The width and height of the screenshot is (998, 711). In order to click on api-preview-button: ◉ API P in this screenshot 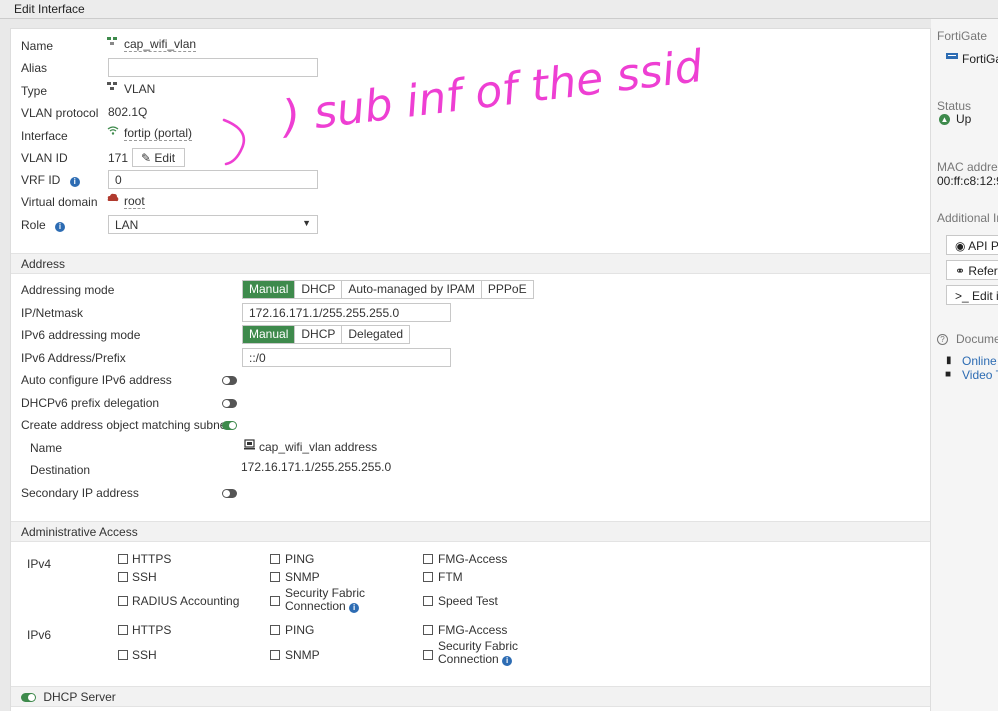, I will do `click(972, 245)`.